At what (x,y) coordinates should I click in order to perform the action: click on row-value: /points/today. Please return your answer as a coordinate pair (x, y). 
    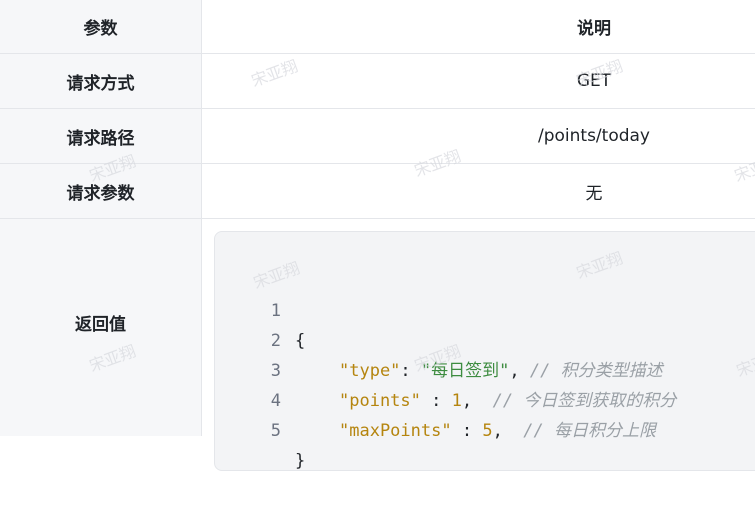
    Looking at the image, I should click on (593, 136).